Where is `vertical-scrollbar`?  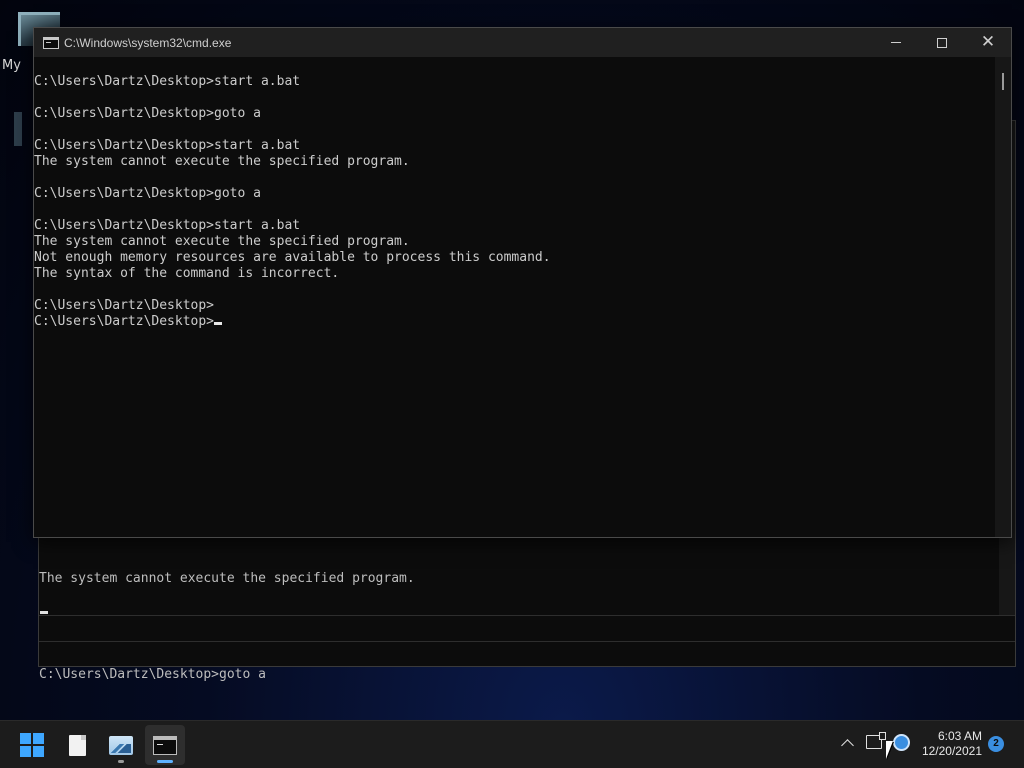
vertical-scrollbar is located at coordinates (1003, 297).